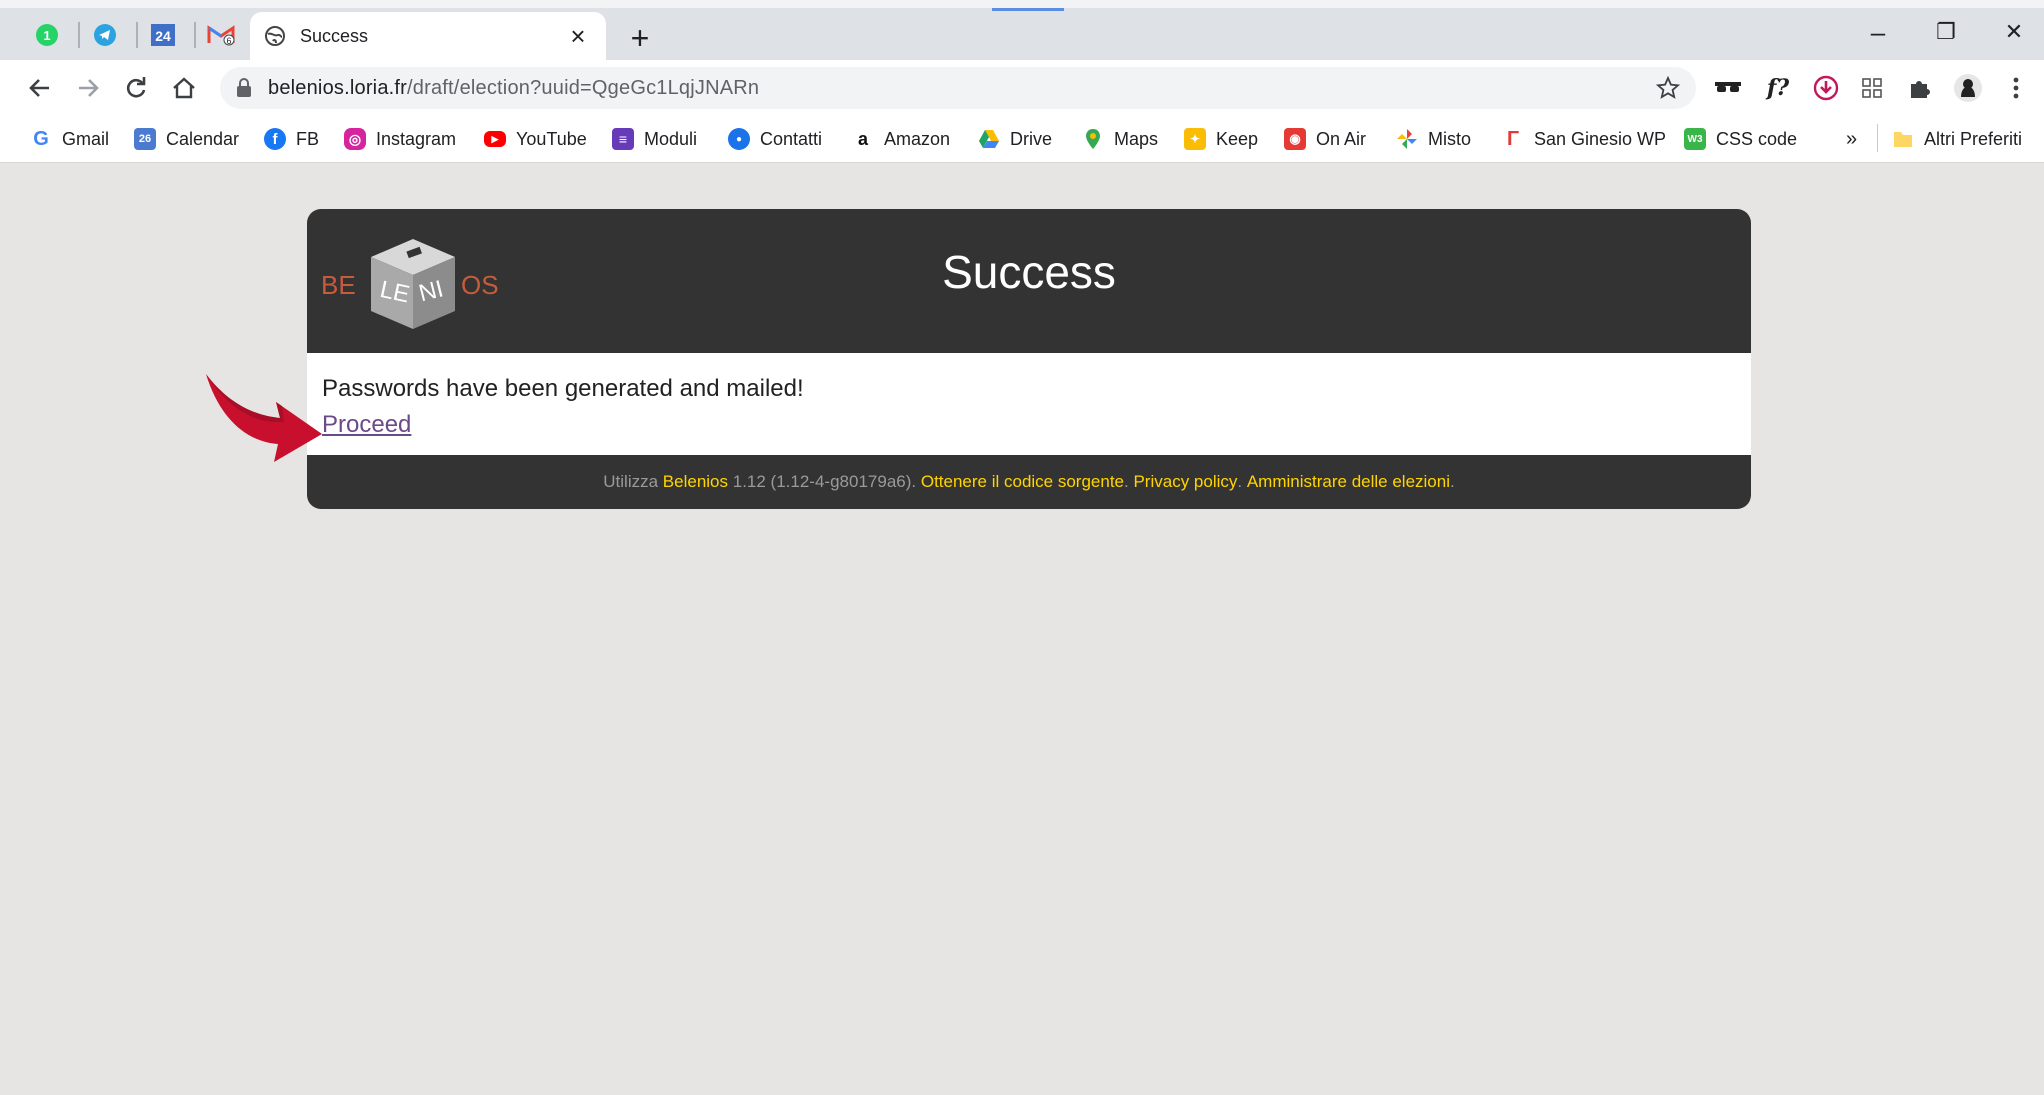 The height and width of the screenshot is (1095, 2044). I want to click on bookmark-label: Contatti, so click(791, 138).